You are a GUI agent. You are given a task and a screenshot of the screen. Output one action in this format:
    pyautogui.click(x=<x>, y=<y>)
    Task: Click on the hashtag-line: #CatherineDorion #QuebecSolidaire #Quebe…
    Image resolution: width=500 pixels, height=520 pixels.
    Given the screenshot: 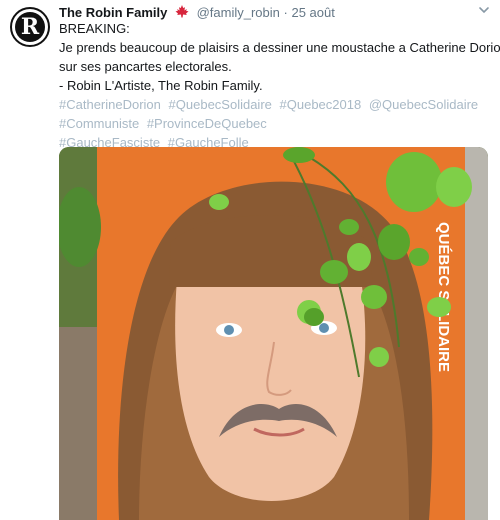 What is the action you would take?
    pyautogui.click(x=272, y=104)
    